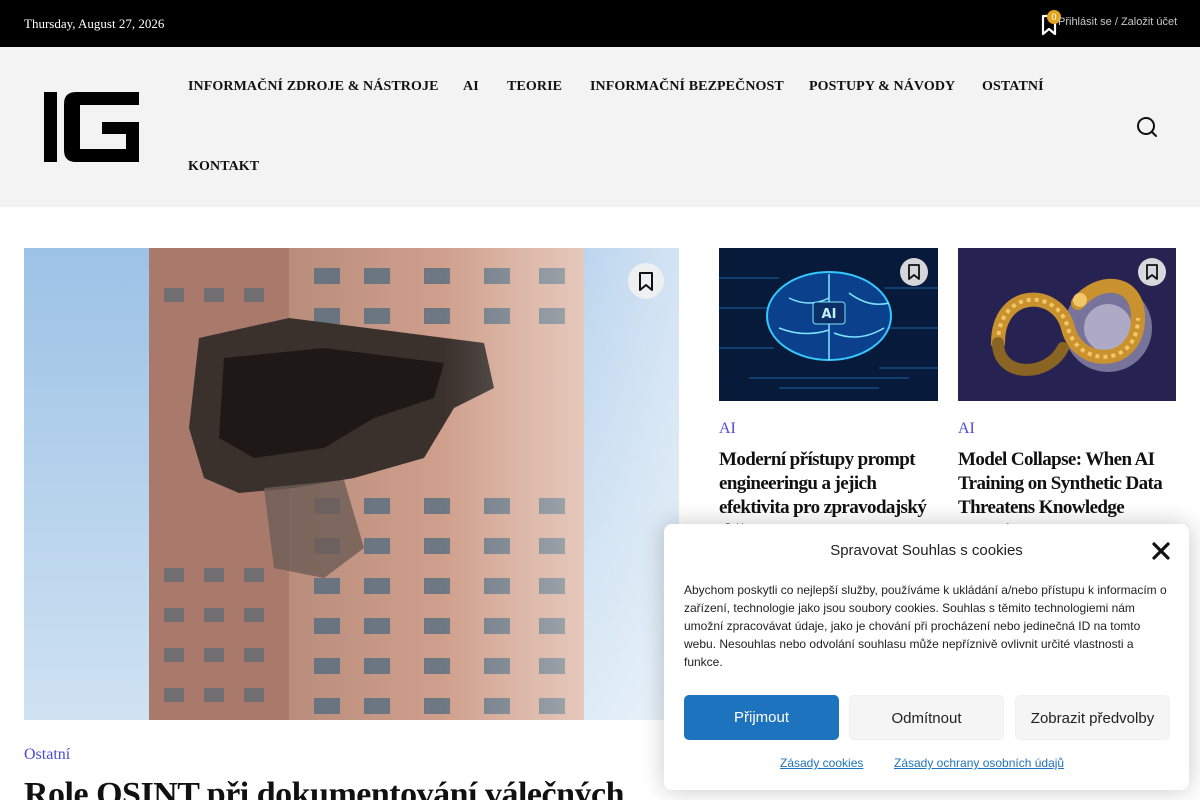 The image size is (1200, 800). Describe the element at coordinates (47, 755) in the screenshot. I see `feature-category-link: Ostatní` at that location.